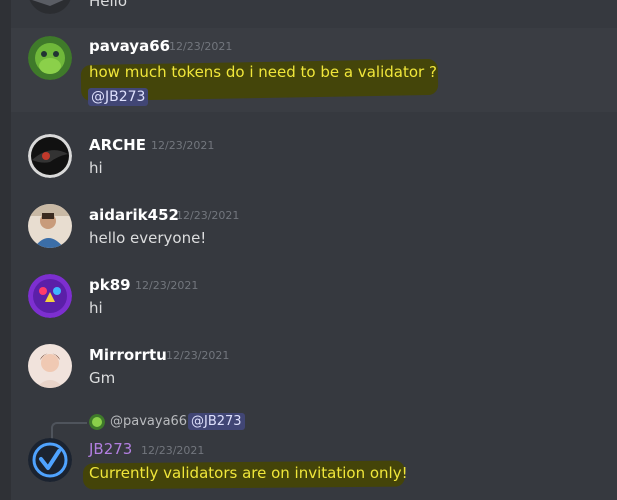 This screenshot has height=500, width=617. Describe the element at coordinates (314, 158) in the screenshot. I see `message-item: ARCHE 12/23/2021 hi` at that location.